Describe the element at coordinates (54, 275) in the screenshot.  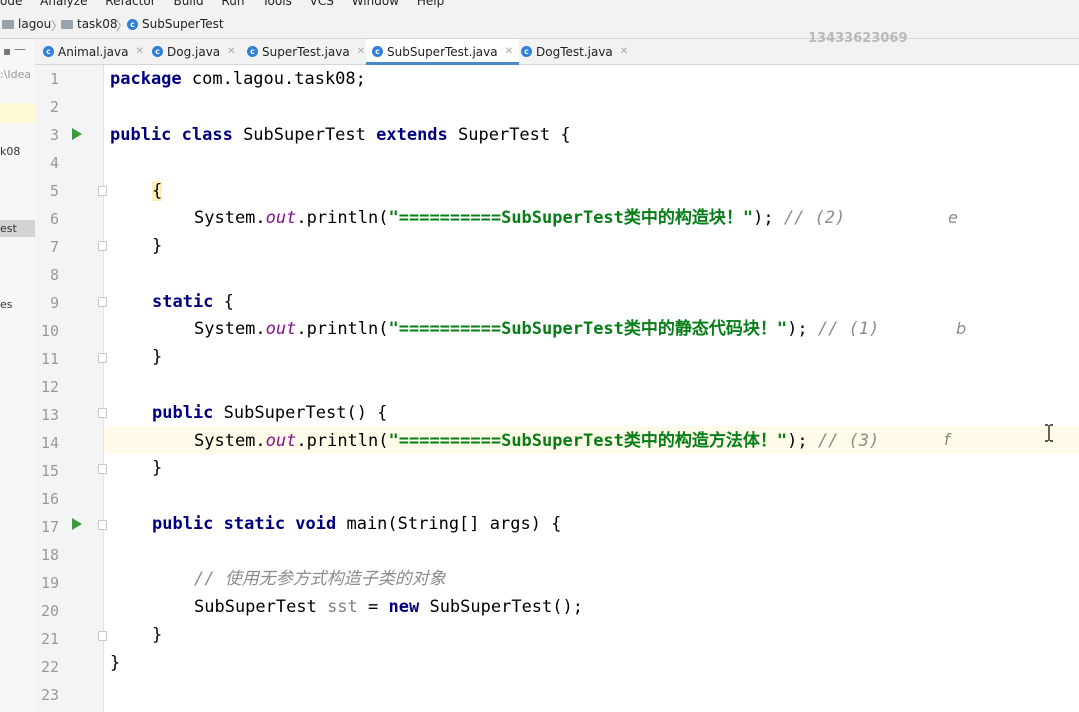
I see `line-number: 8` at that location.